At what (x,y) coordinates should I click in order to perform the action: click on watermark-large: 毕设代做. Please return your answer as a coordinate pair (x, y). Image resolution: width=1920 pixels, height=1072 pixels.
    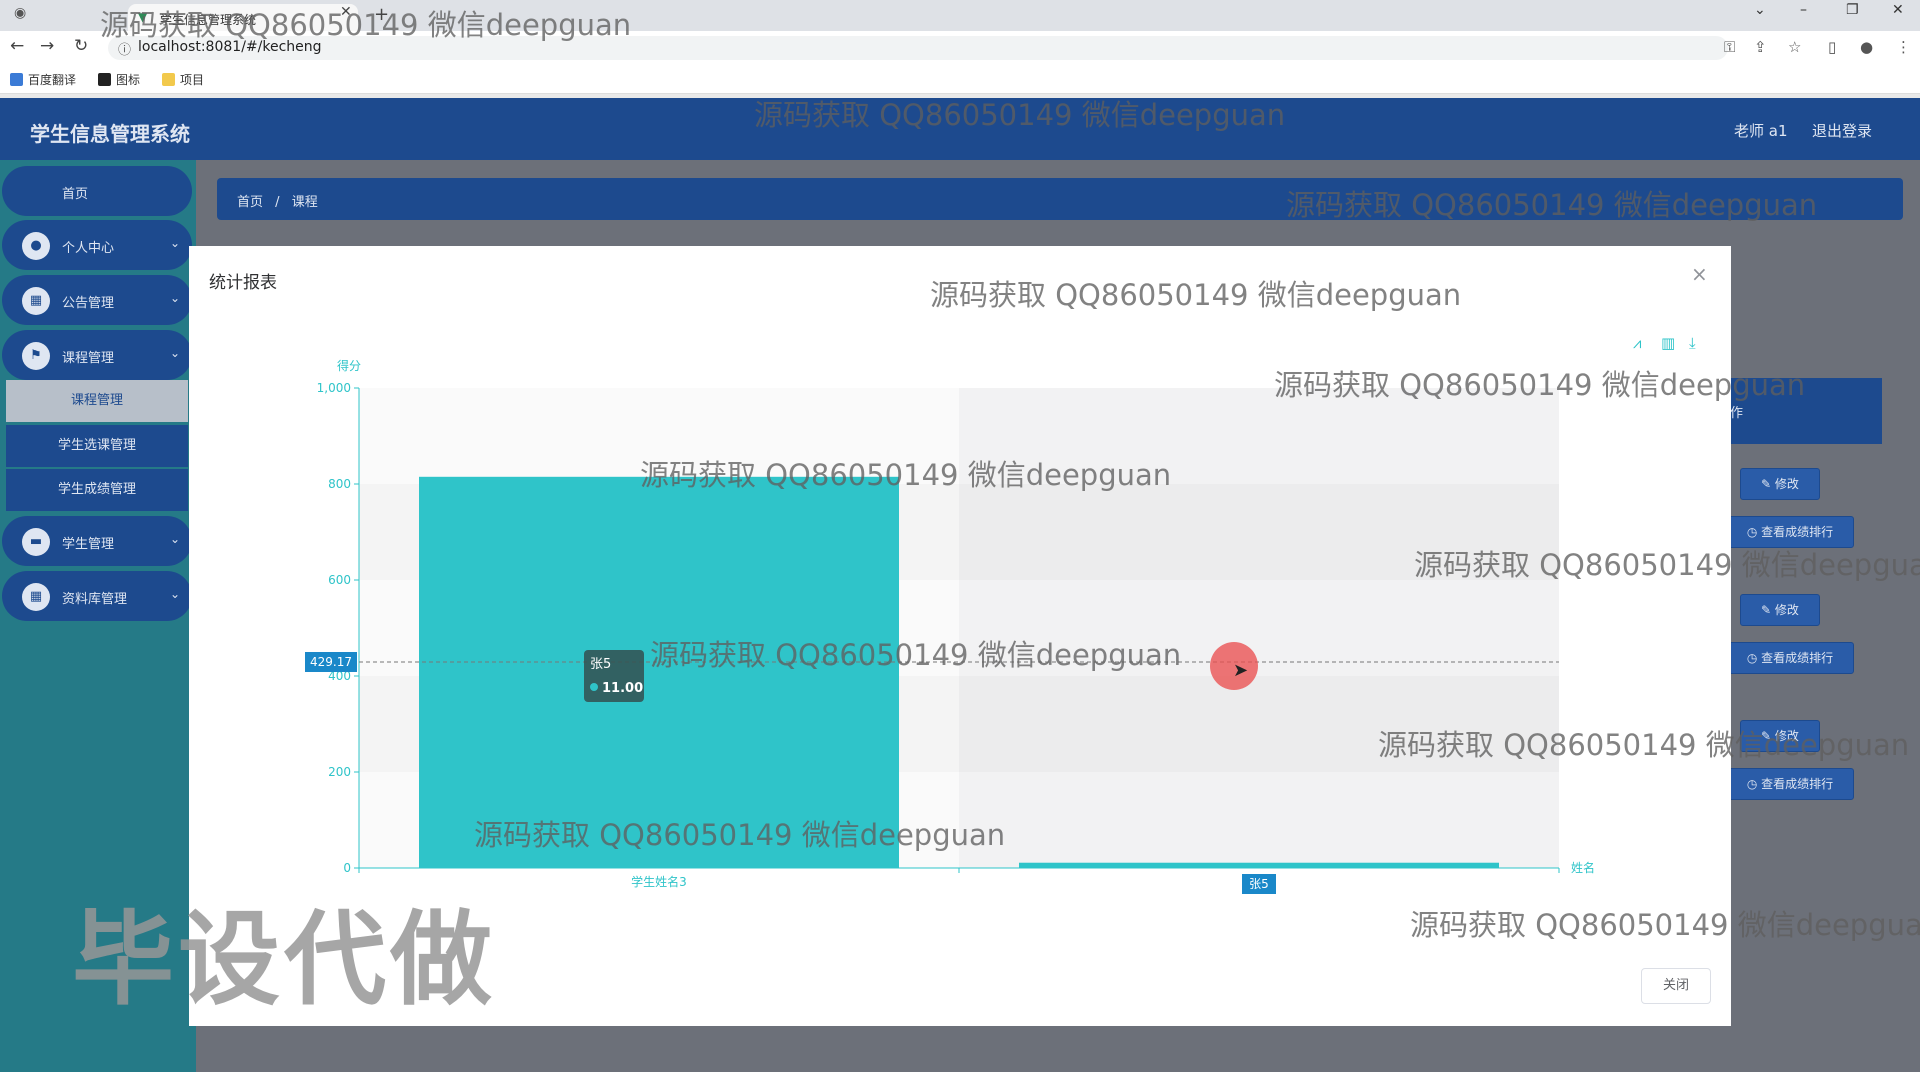
    Looking at the image, I should click on (284, 960).